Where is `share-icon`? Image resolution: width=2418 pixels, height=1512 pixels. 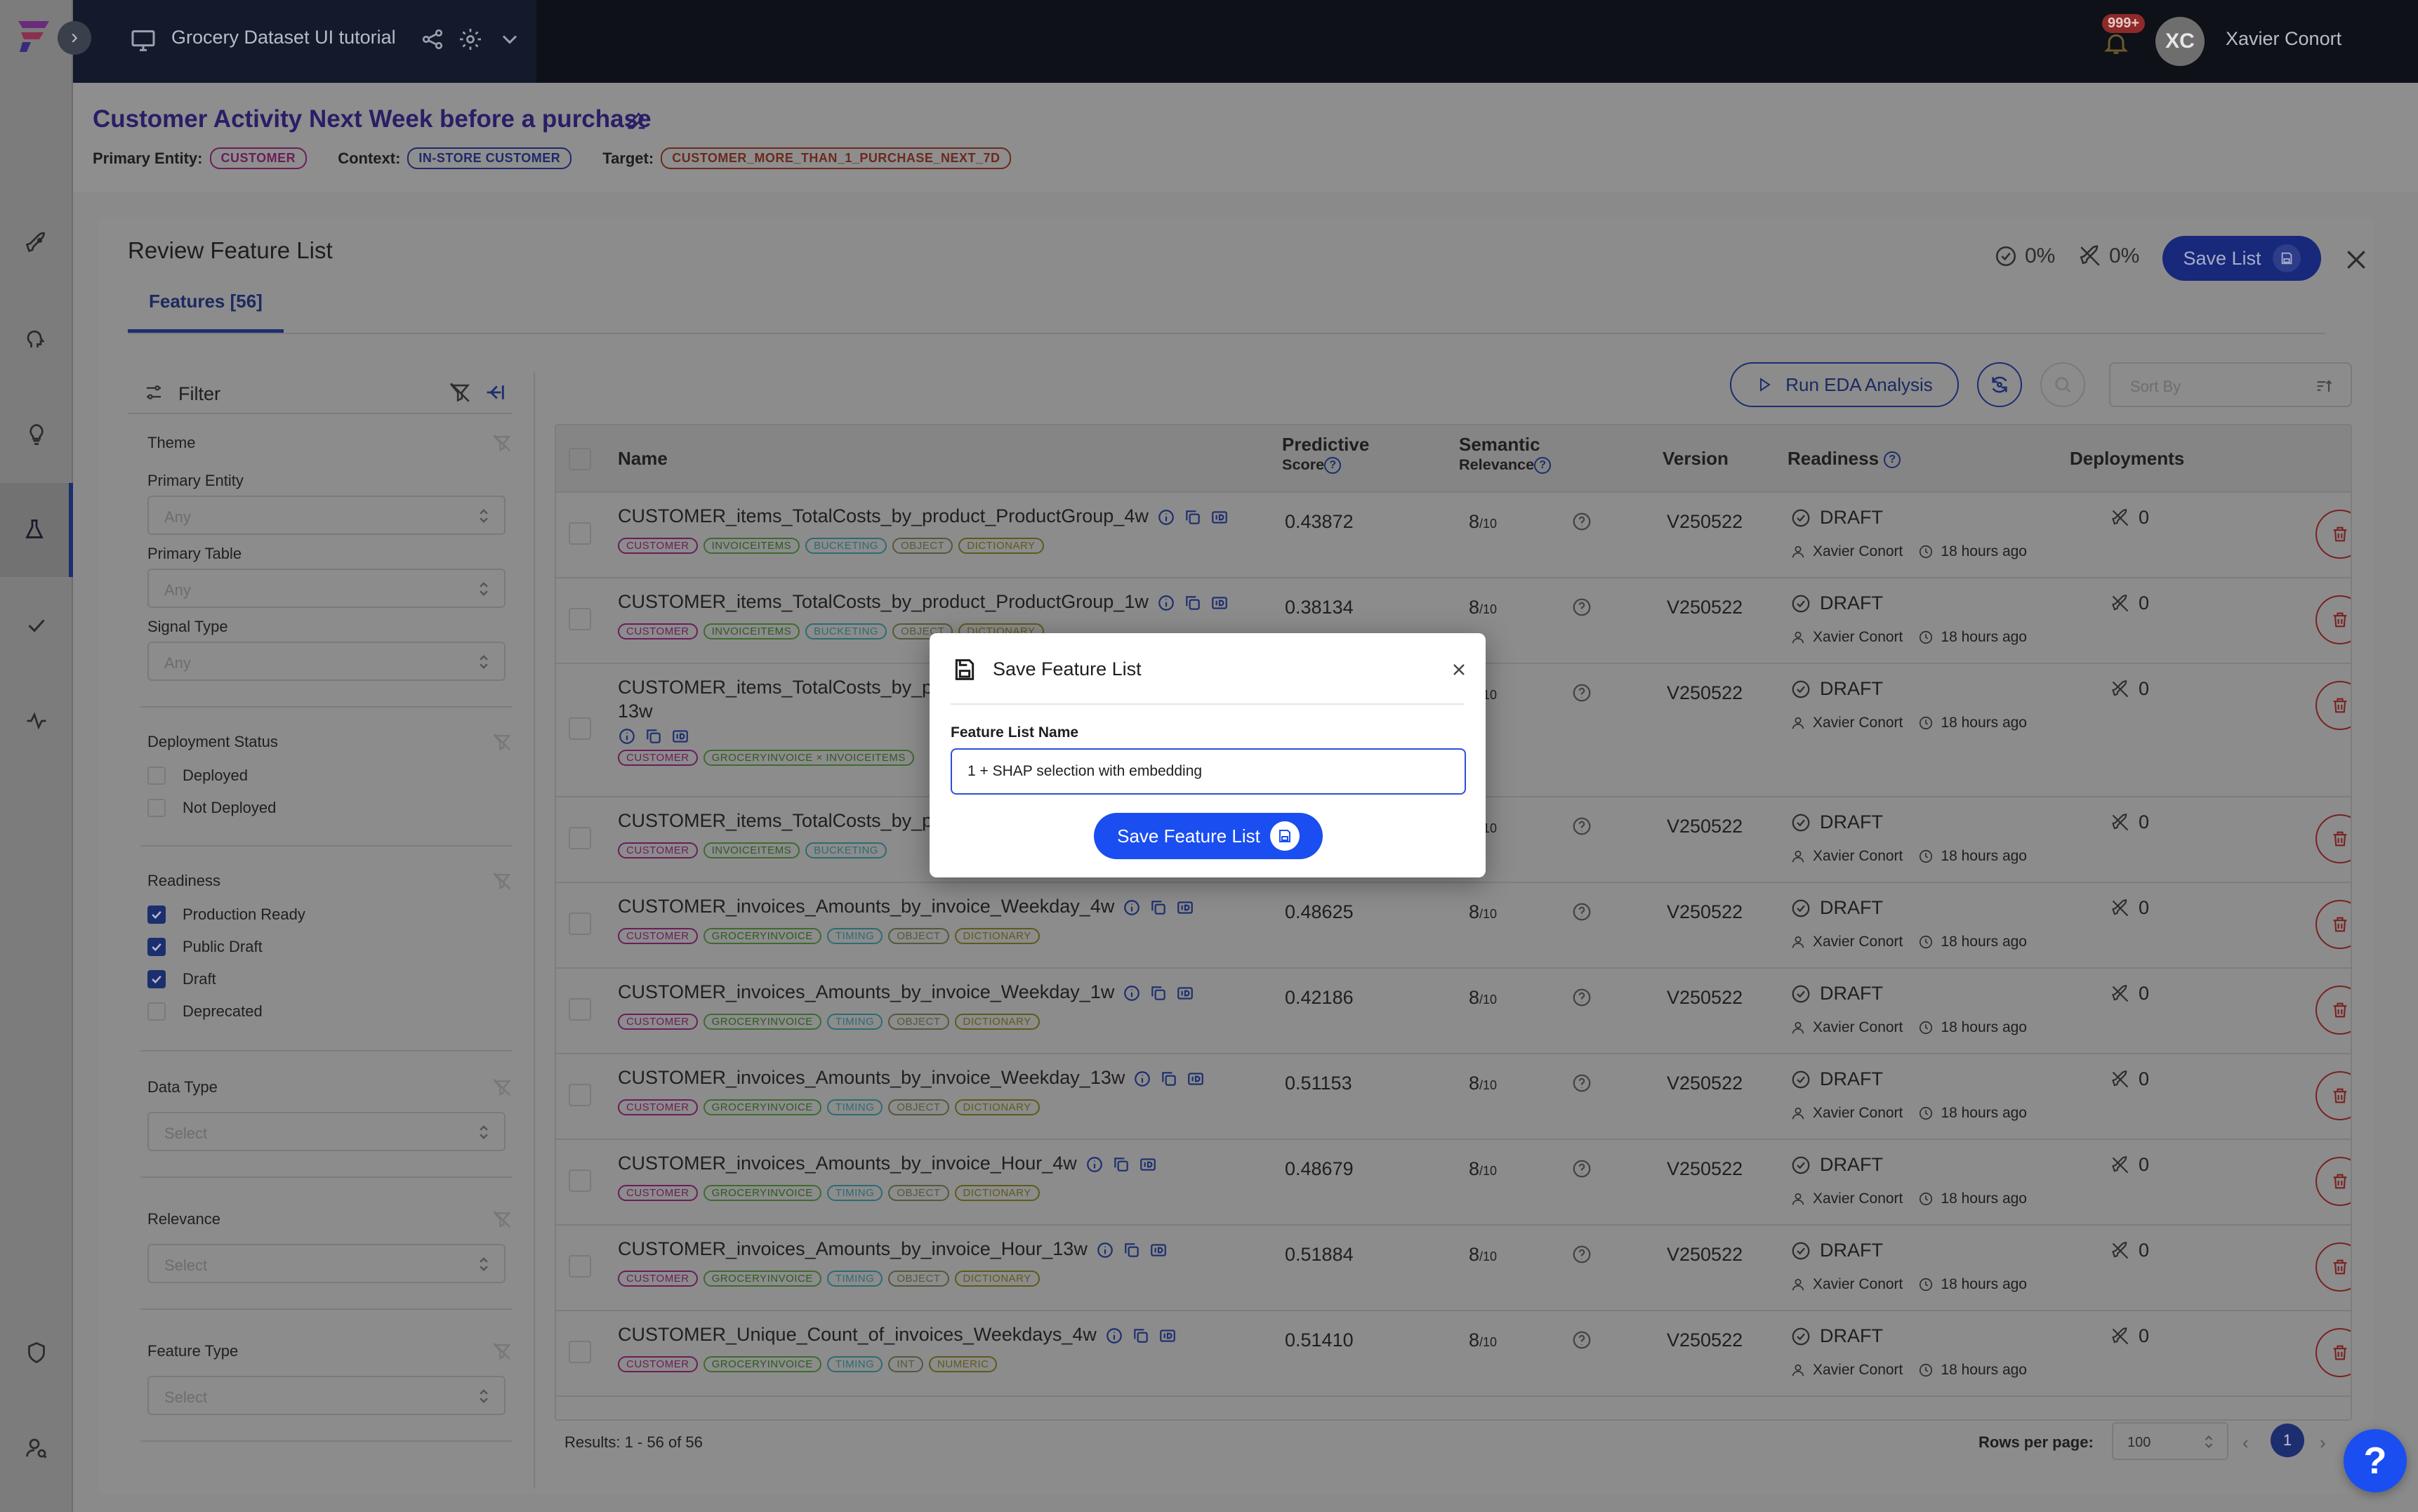
share-icon is located at coordinates (432, 39).